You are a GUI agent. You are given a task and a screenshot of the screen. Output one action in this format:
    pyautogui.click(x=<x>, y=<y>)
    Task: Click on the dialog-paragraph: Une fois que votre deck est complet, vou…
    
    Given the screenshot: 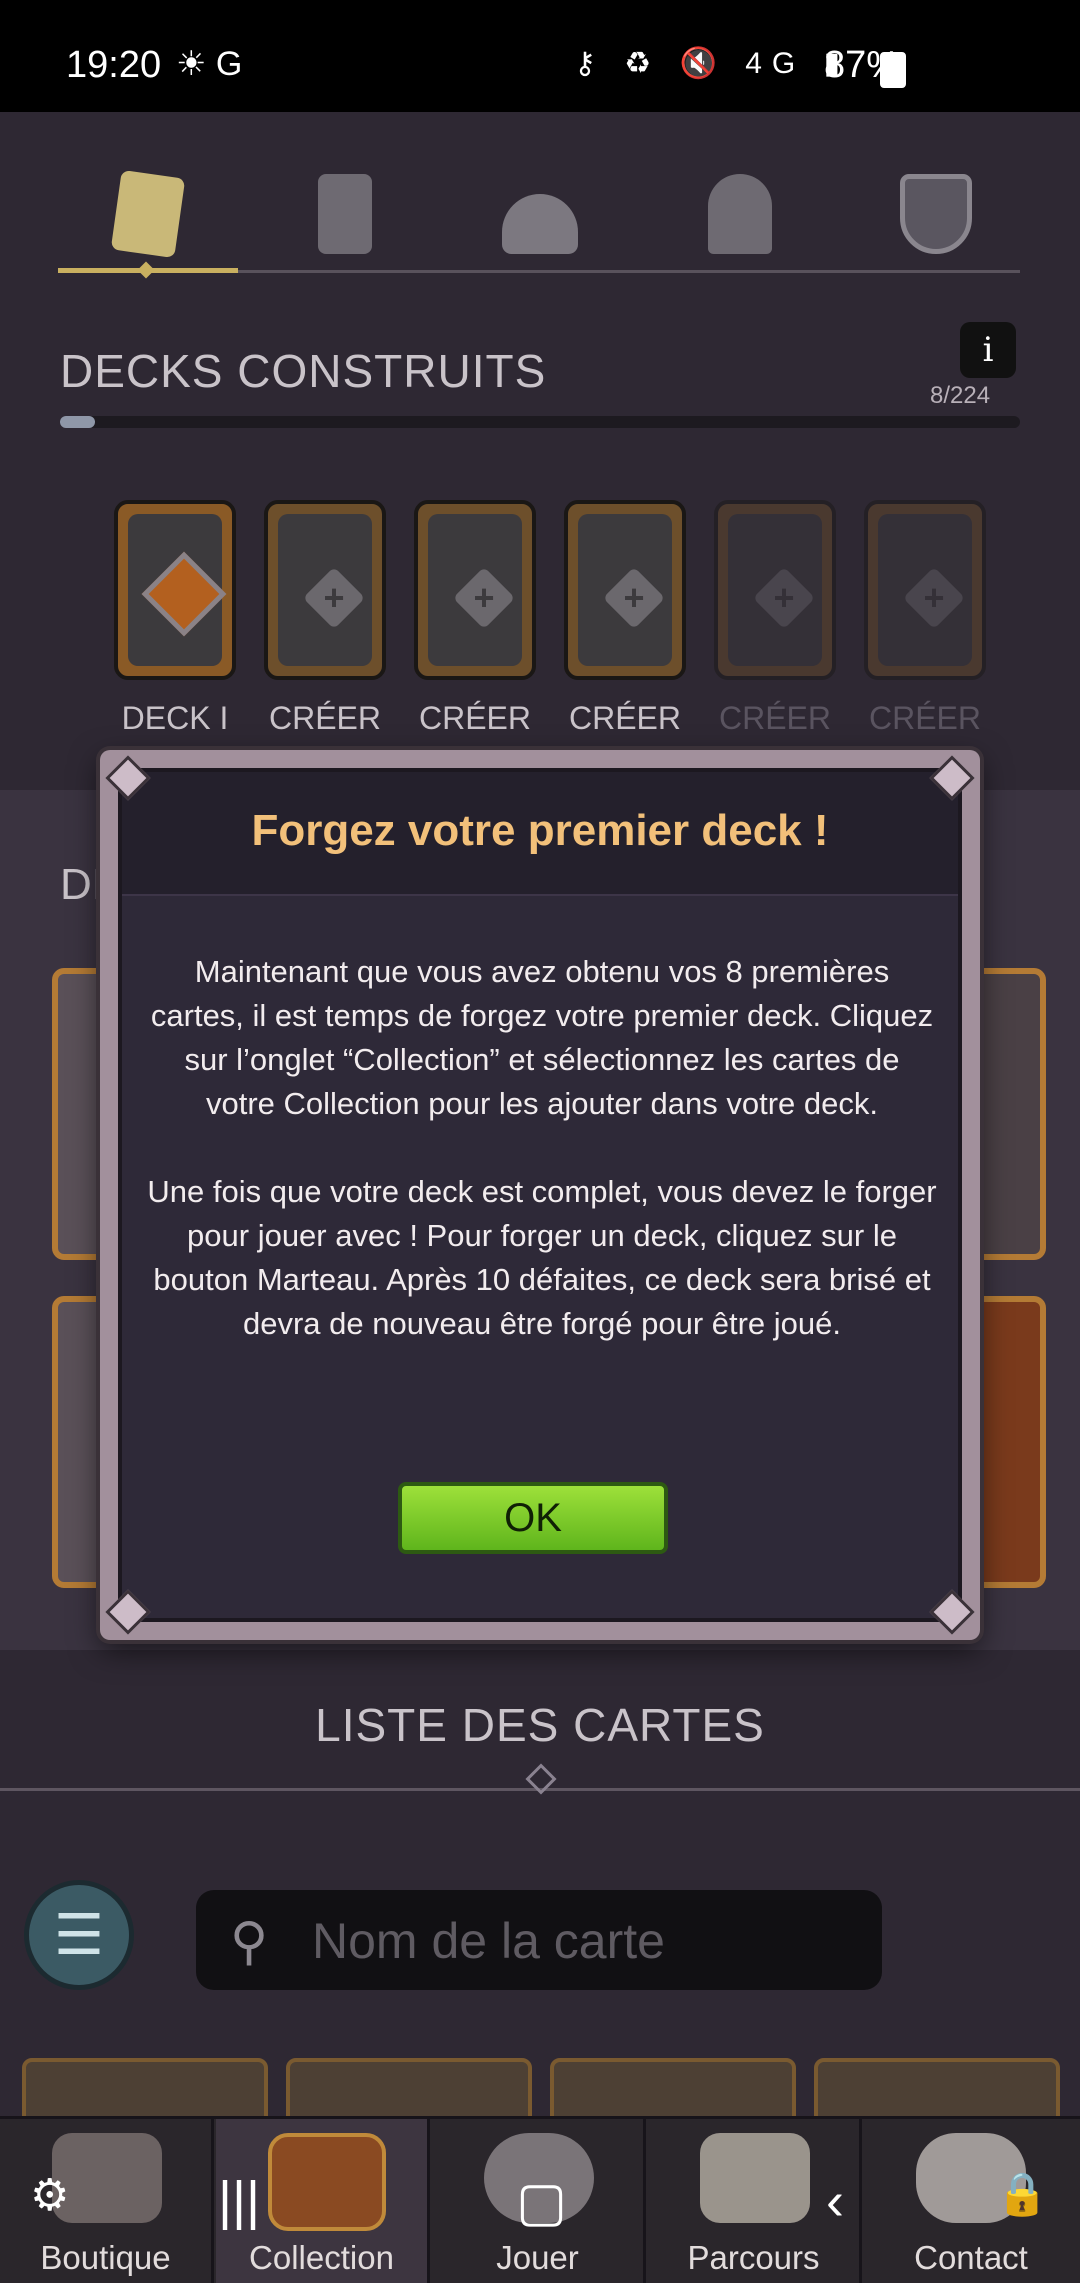 What is the action you would take?
    pyautogui.click(x=542, y=1257)
    